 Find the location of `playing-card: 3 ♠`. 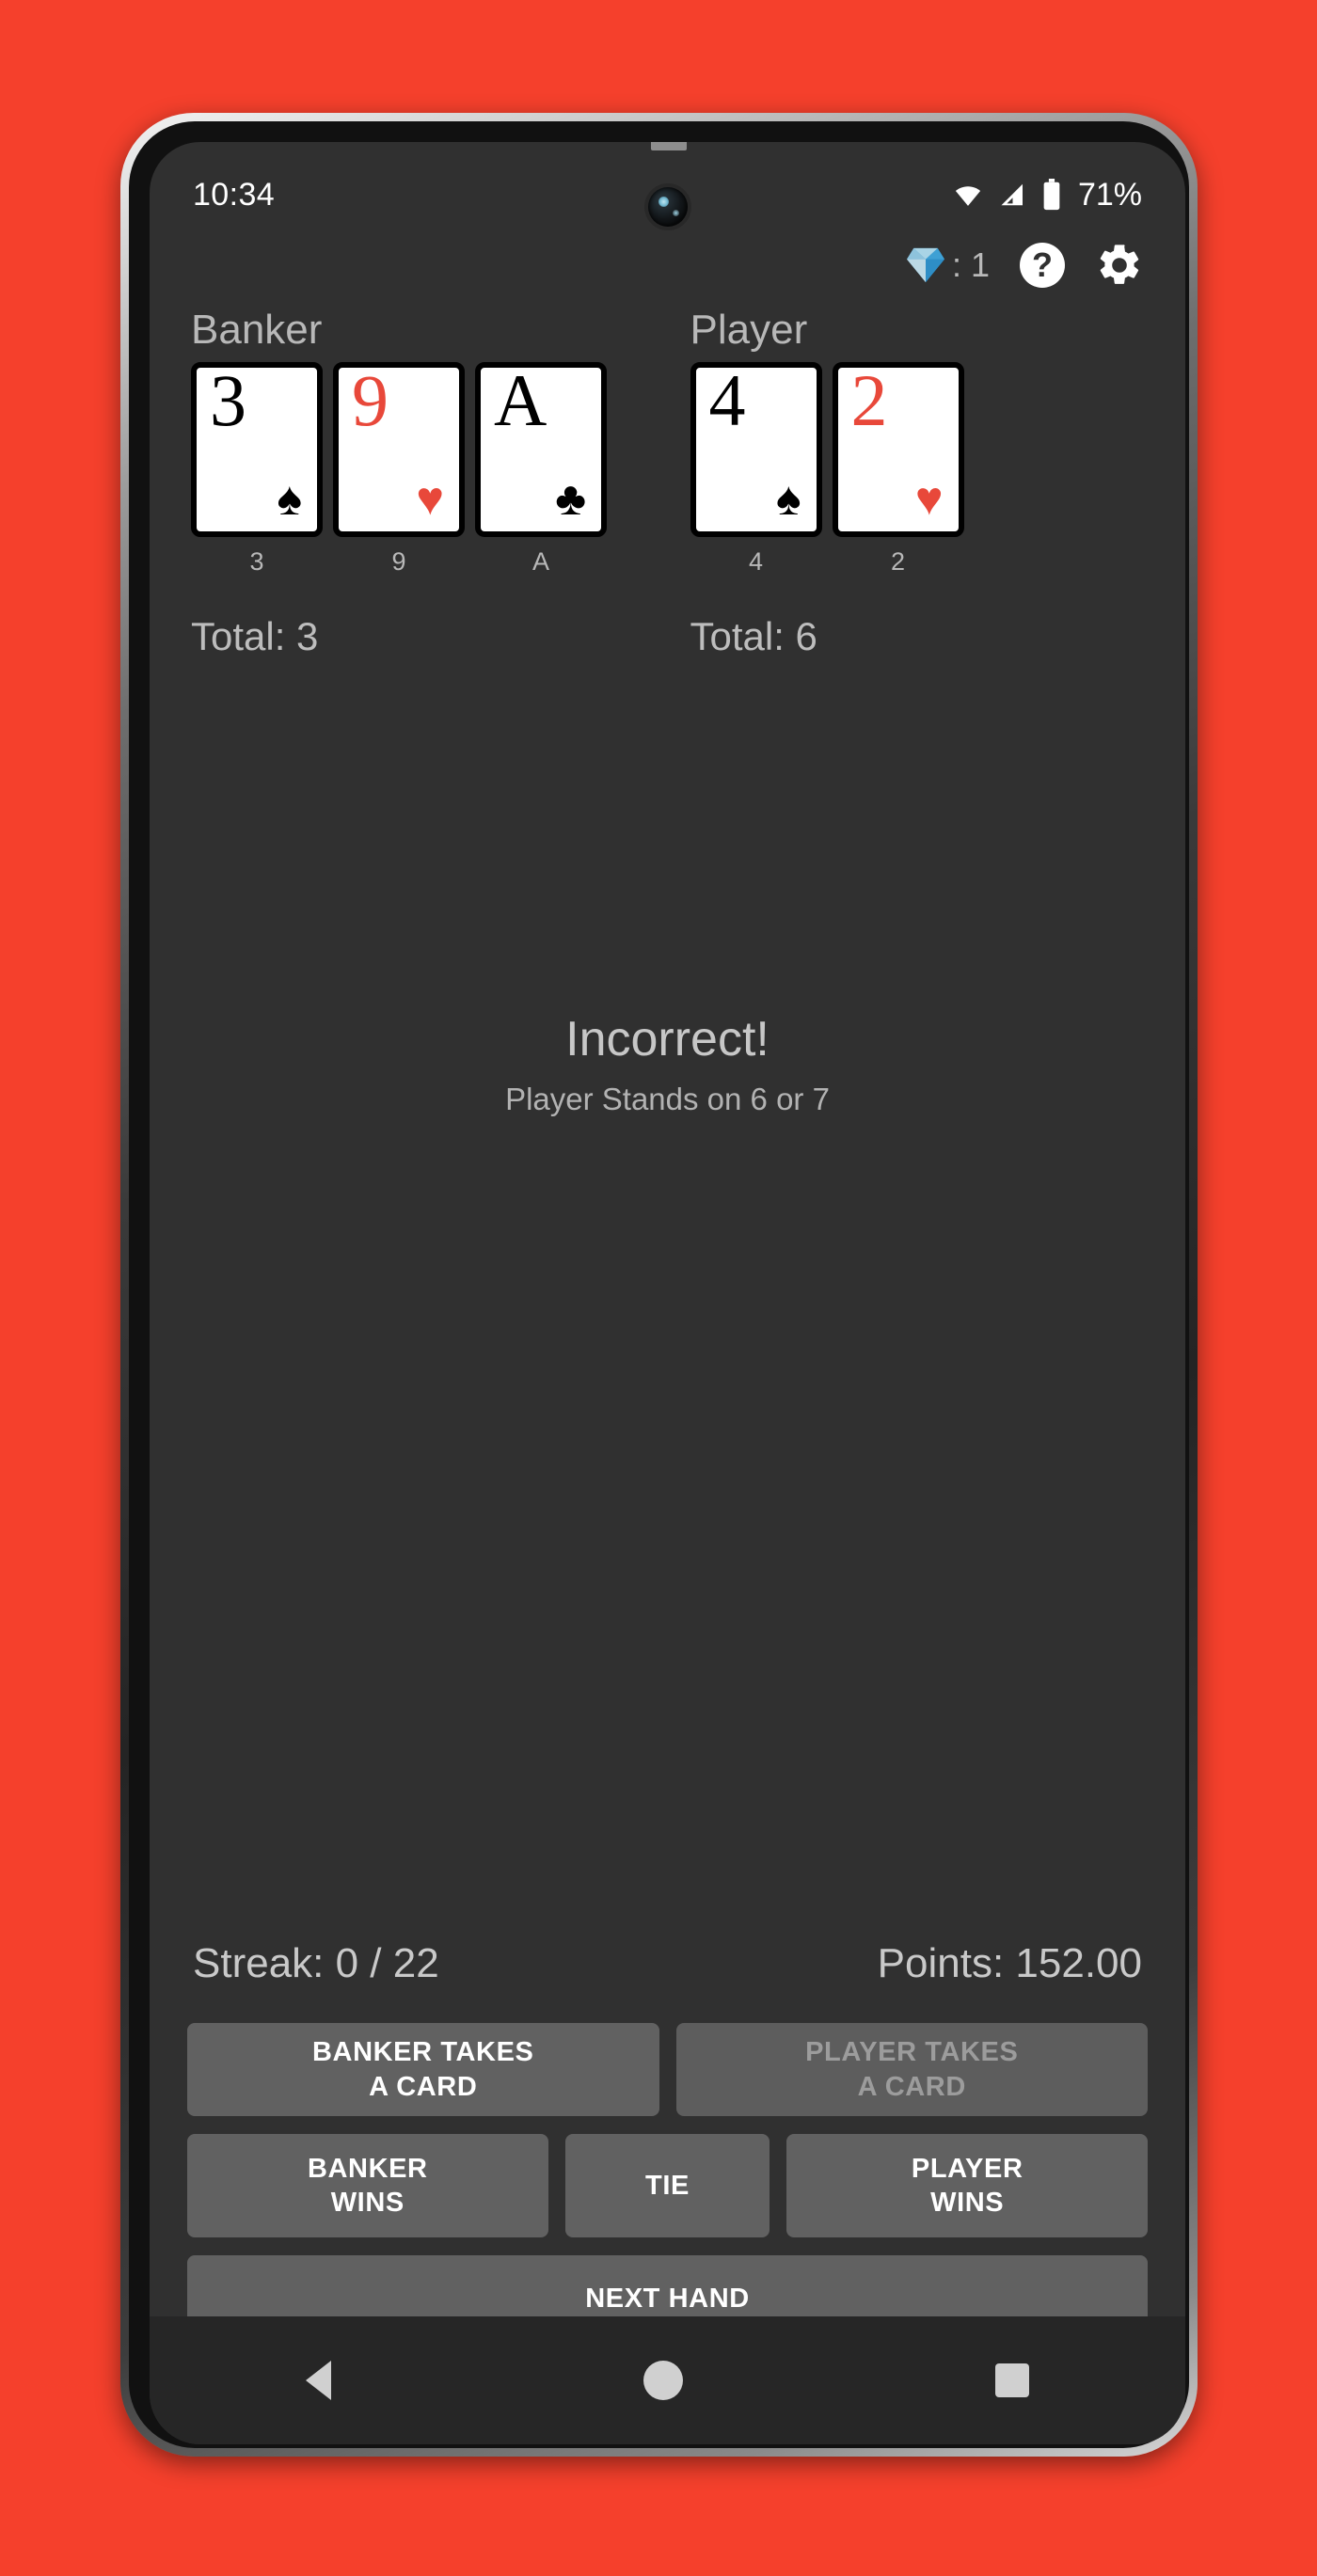

playing-card: 3 ♠ is located at coordinates (257, 448).